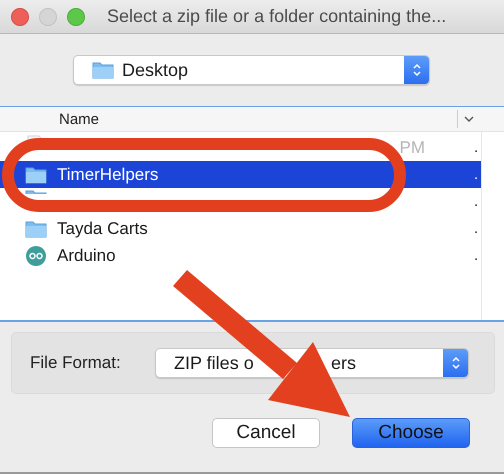 Image resolution: width=504 pixels, height=474 pixels. Describe the element at coordinates (240, 174) in the screenshot. I see `file-row: TimerHelpers .` at that location.